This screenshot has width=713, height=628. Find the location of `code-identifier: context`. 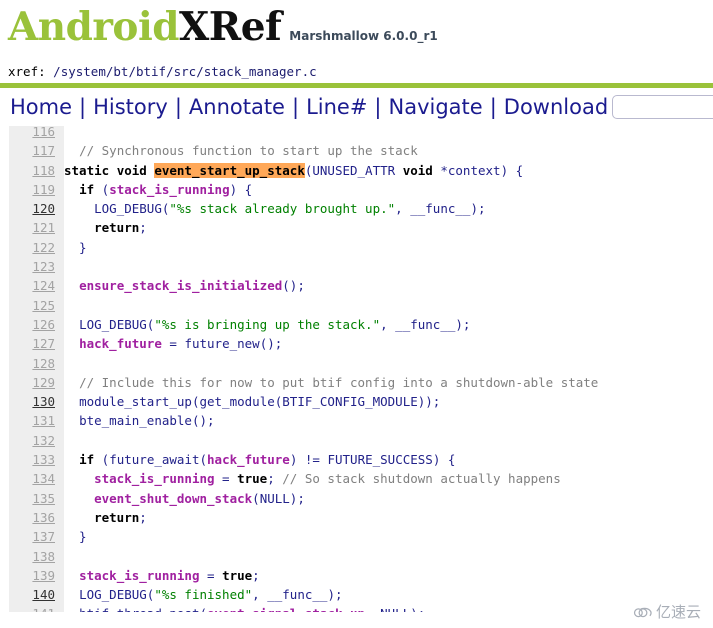

code-identifier: context is located at coordinates (474, 170).